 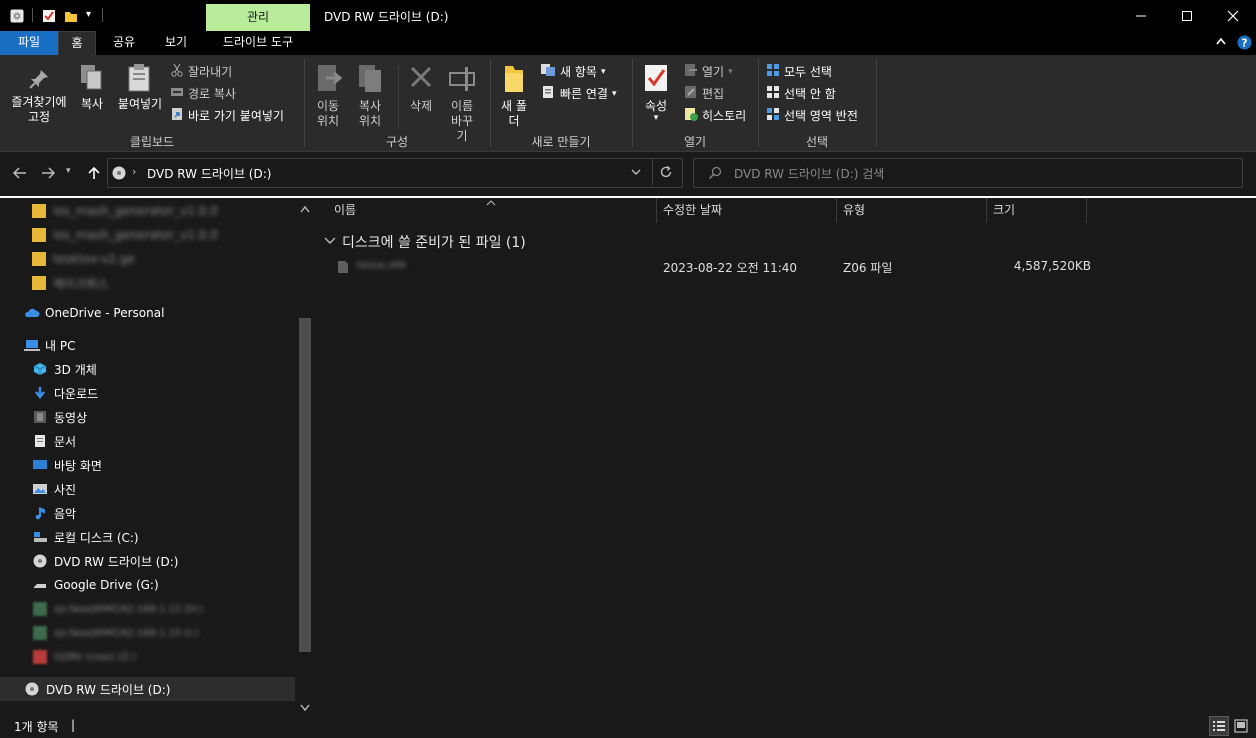 I want to click on new-folder-icon, so click(x=71, y=16).